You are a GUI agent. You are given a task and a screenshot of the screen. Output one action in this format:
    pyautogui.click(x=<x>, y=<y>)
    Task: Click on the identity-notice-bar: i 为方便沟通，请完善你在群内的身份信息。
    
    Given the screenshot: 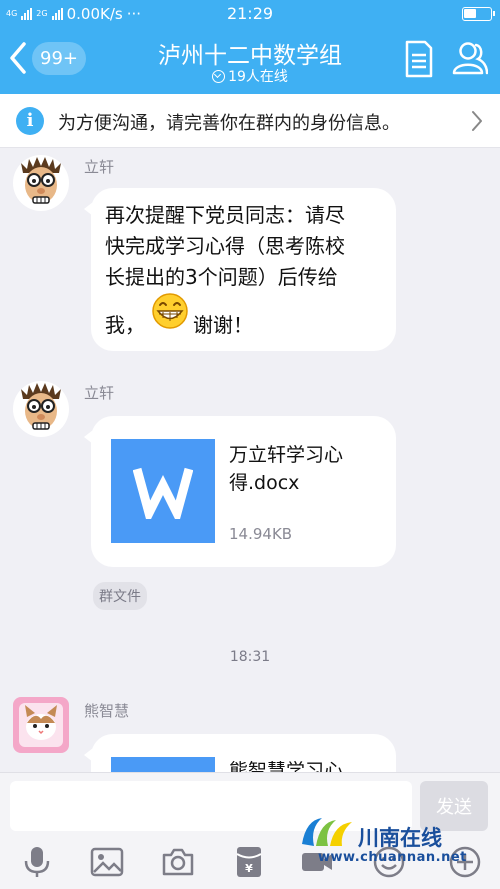 What is the action you would take?
    pyautogui.click(x=250, y=121)
    